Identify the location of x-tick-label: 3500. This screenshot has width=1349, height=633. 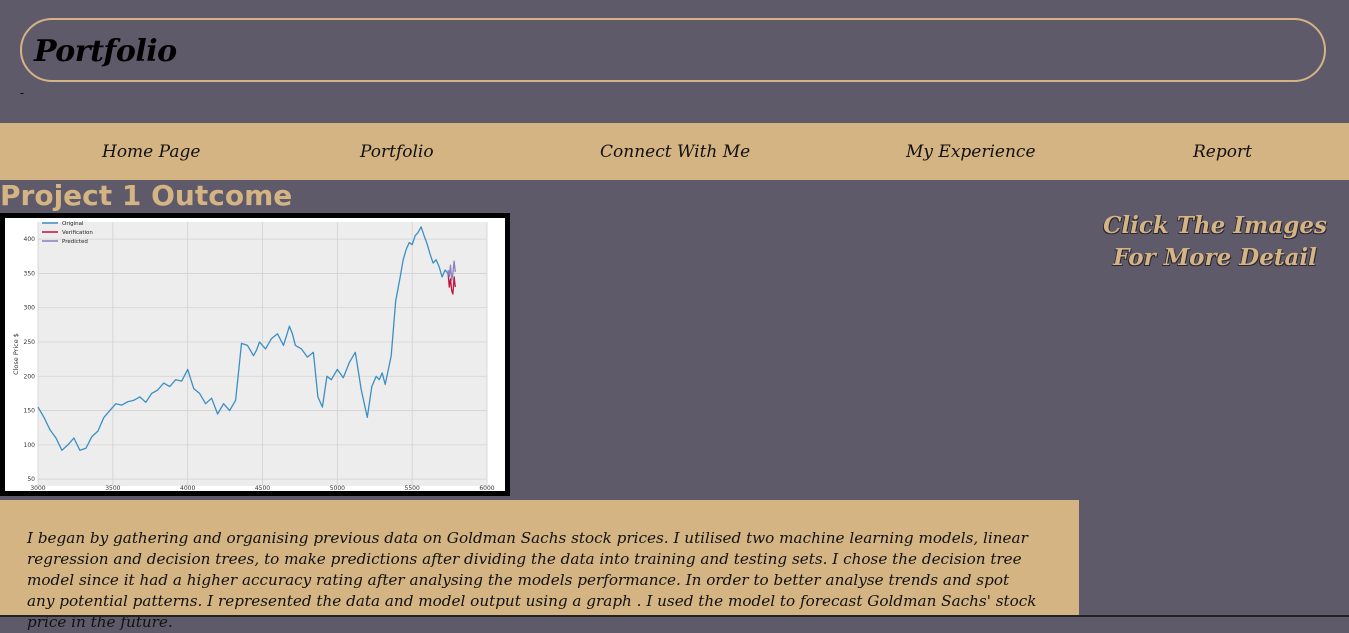
(112, 488).